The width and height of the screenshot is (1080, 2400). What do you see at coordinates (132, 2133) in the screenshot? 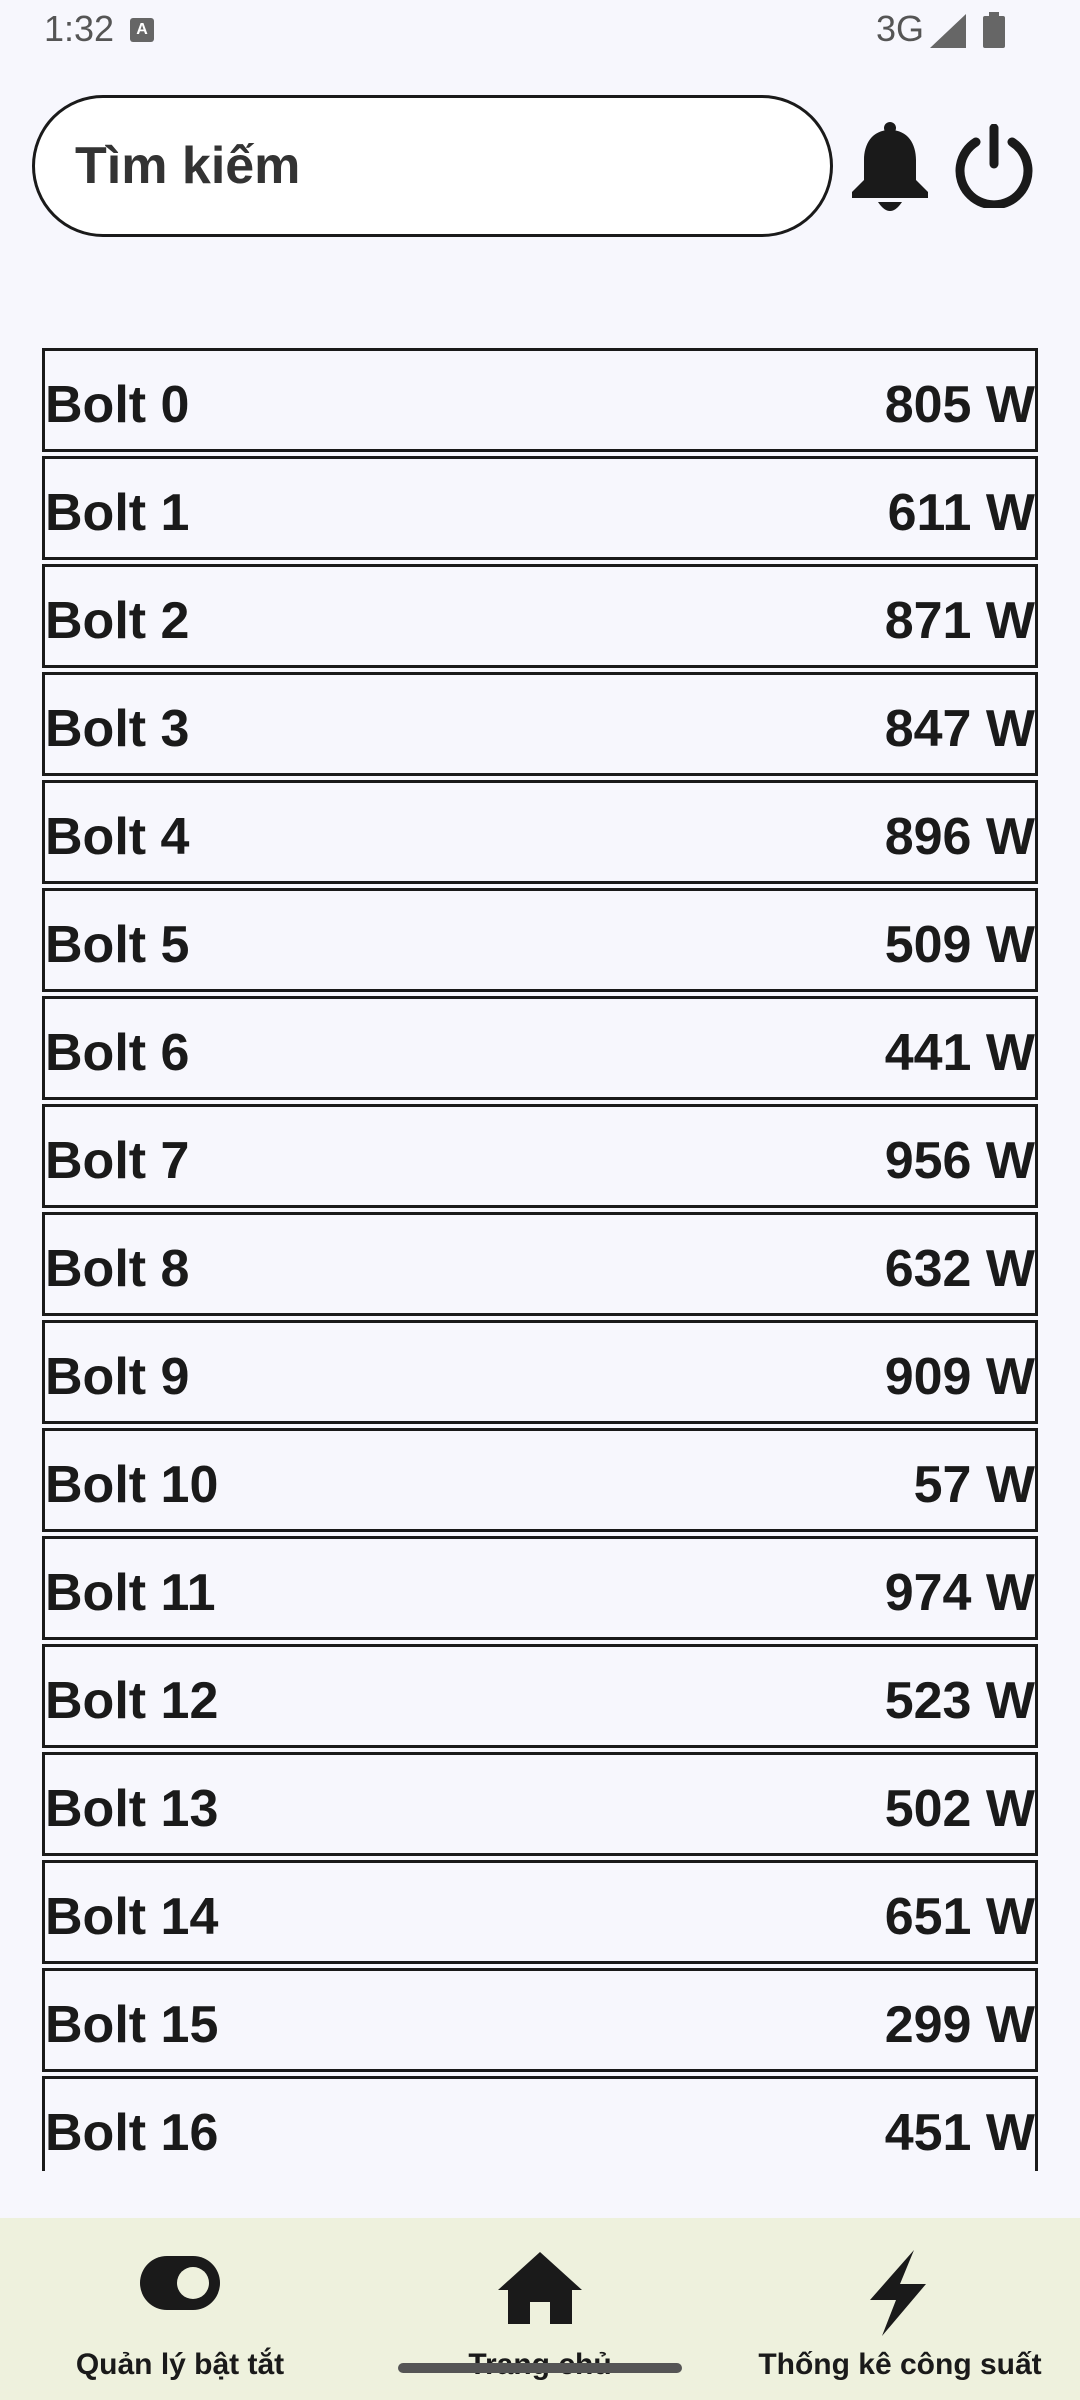
I see `device-name: Bolt 16` at bounding box center [132, 2133].